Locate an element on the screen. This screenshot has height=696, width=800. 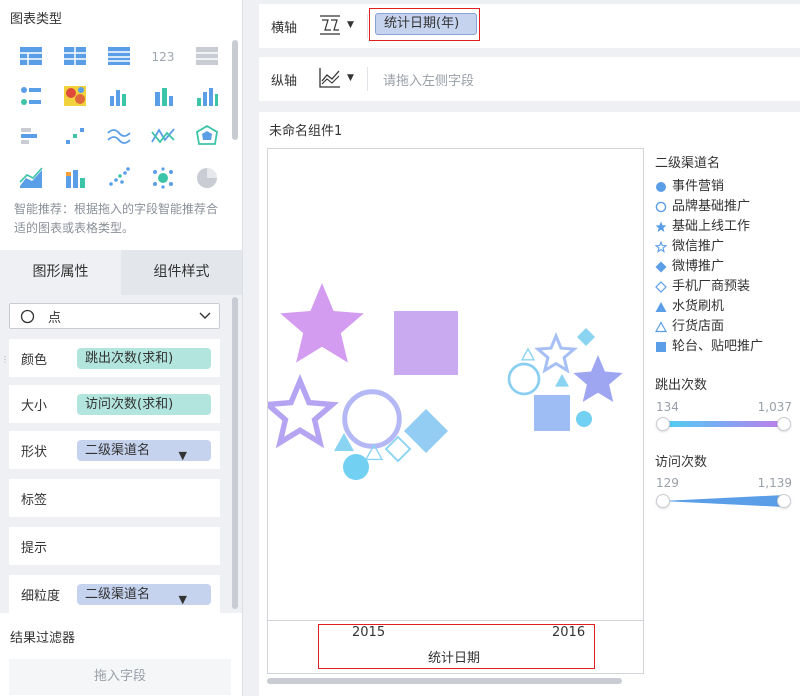
filter-dropzone: 拖入字段 is located at coordinates (120, 677).